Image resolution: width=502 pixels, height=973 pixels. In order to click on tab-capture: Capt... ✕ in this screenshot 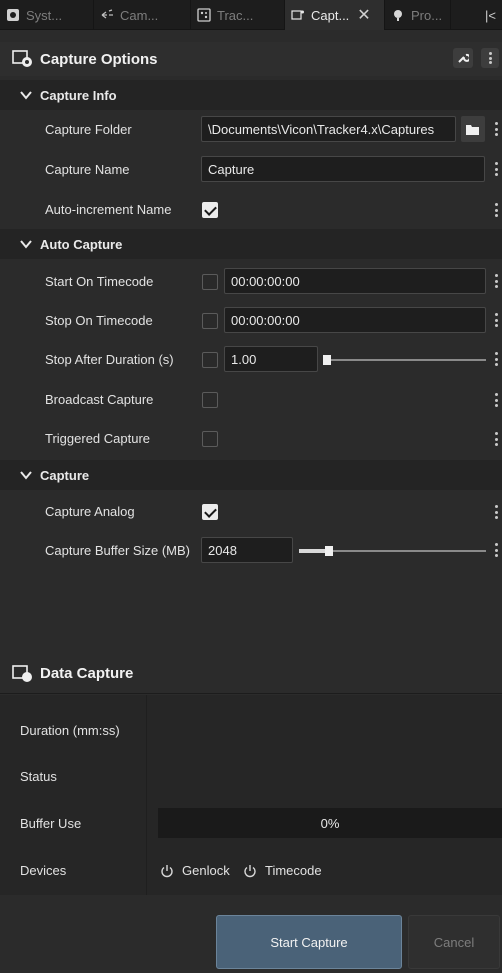, I will do `click(335, 15)`.